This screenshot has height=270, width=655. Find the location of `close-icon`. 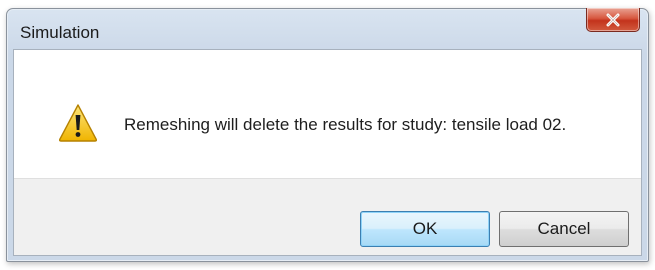

close-icon is located at coordinates (613, 19).